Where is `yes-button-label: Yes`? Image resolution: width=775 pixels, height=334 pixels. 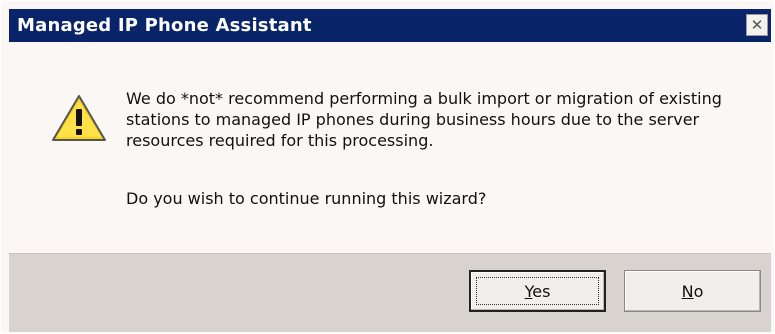
yes-button-label: Yes is located at coordinates (537, 291).